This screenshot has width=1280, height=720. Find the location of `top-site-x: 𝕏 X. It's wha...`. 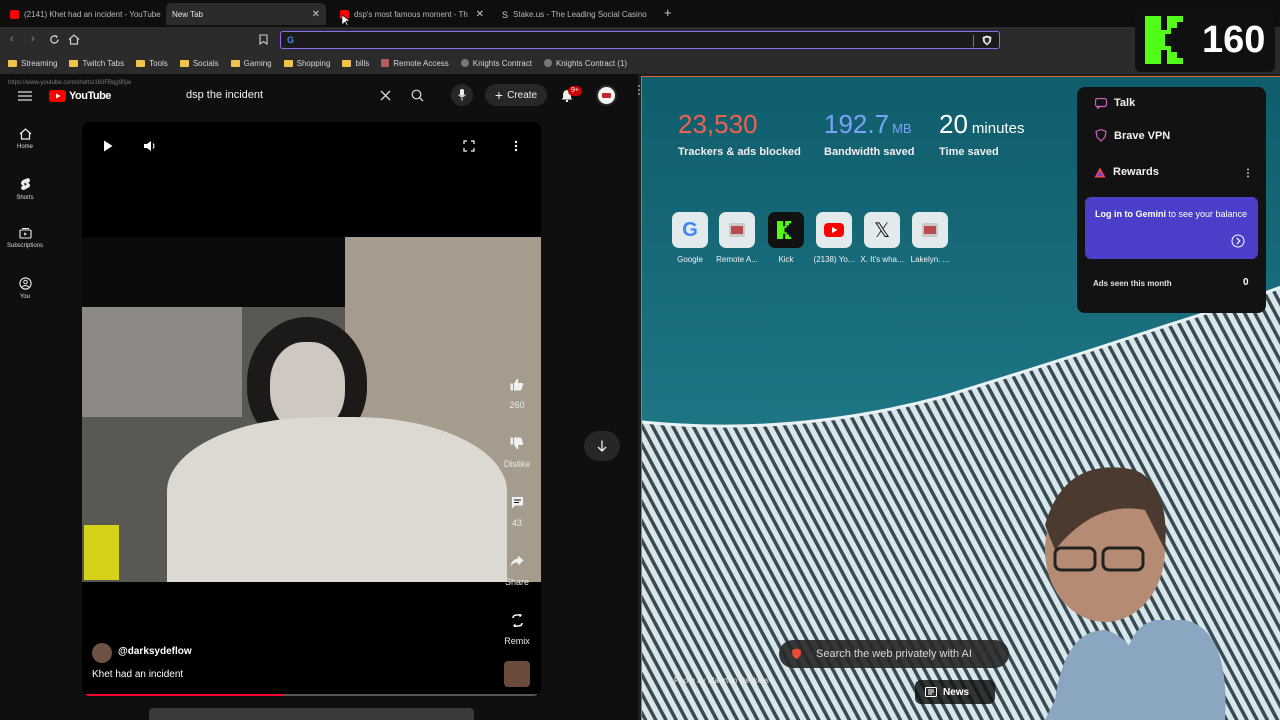

top-site-x: 𝕏 X. It's wha... is located at coordinates (882, 238).